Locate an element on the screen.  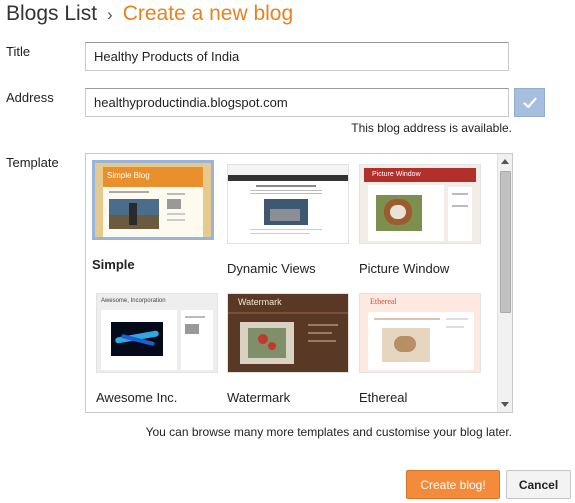
page-header: Blogs List › Create a new blog is located at coordinates (149, 16).